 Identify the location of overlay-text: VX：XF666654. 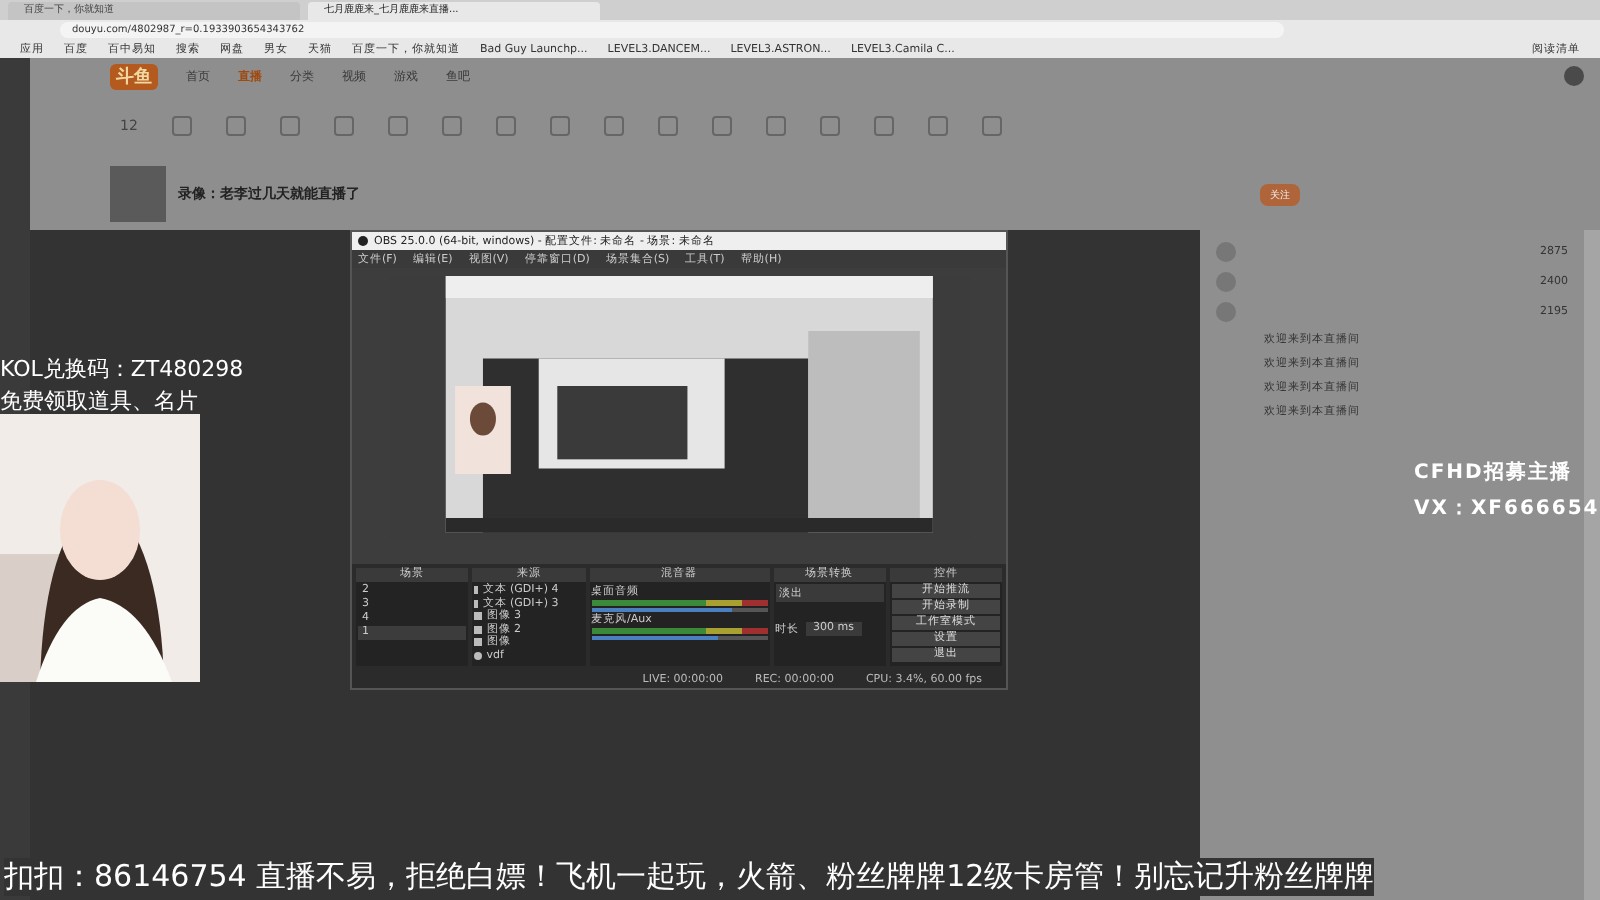
(1507, 509).